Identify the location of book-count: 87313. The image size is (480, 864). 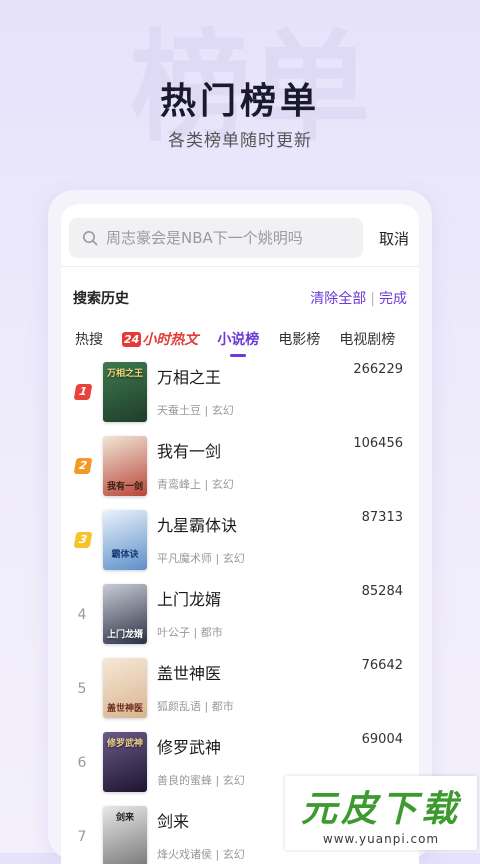
(382, 517).